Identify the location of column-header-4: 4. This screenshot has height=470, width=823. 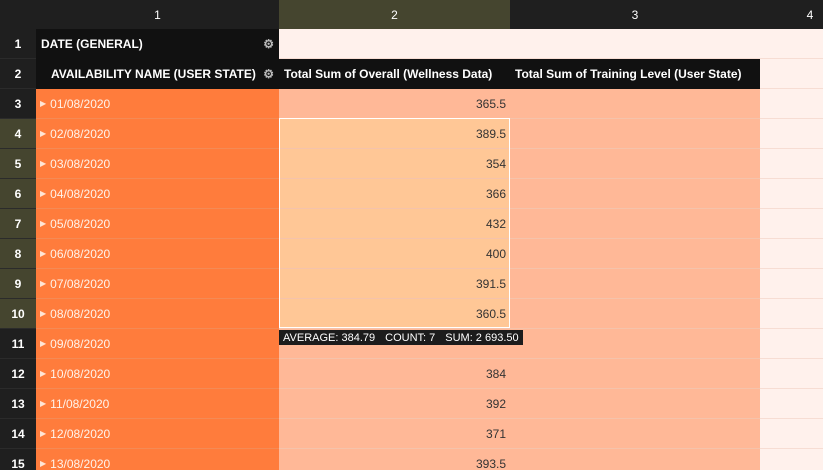
(791, 14).